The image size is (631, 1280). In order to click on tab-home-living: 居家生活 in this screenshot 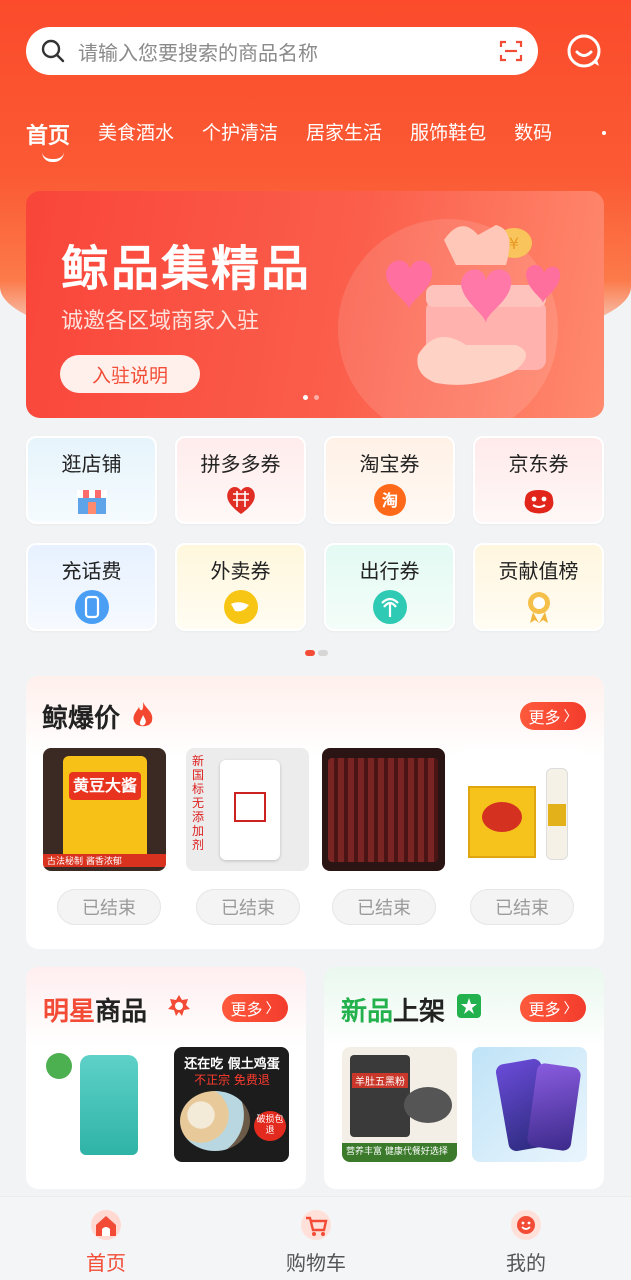, I will do `click(344, 131)`.